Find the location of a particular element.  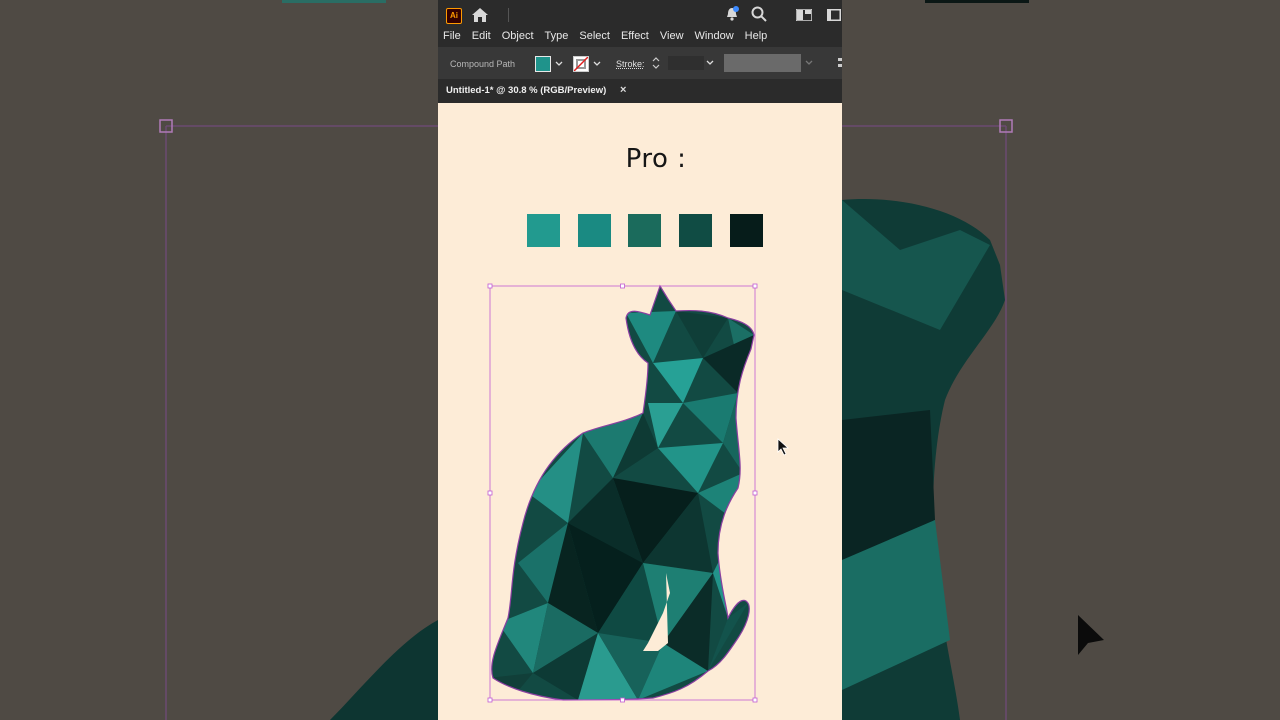

stroke-weight-input is located at coordinates (686, 63).